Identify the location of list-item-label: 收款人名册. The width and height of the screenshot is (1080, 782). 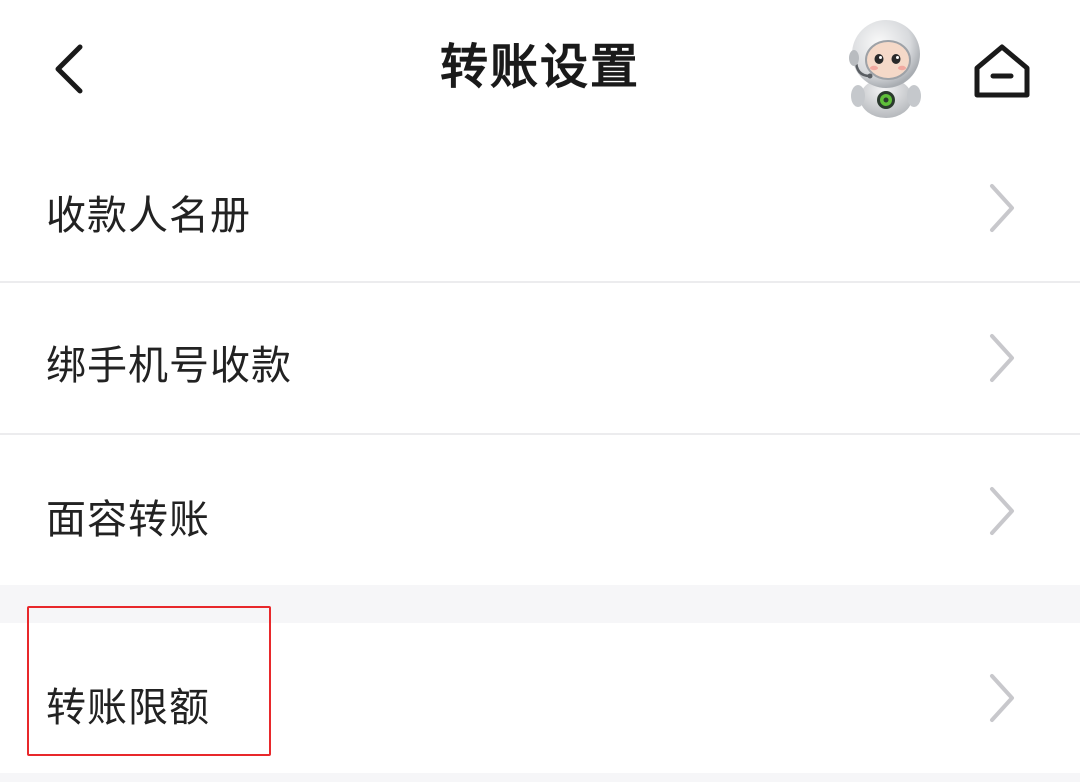
(148, 216).